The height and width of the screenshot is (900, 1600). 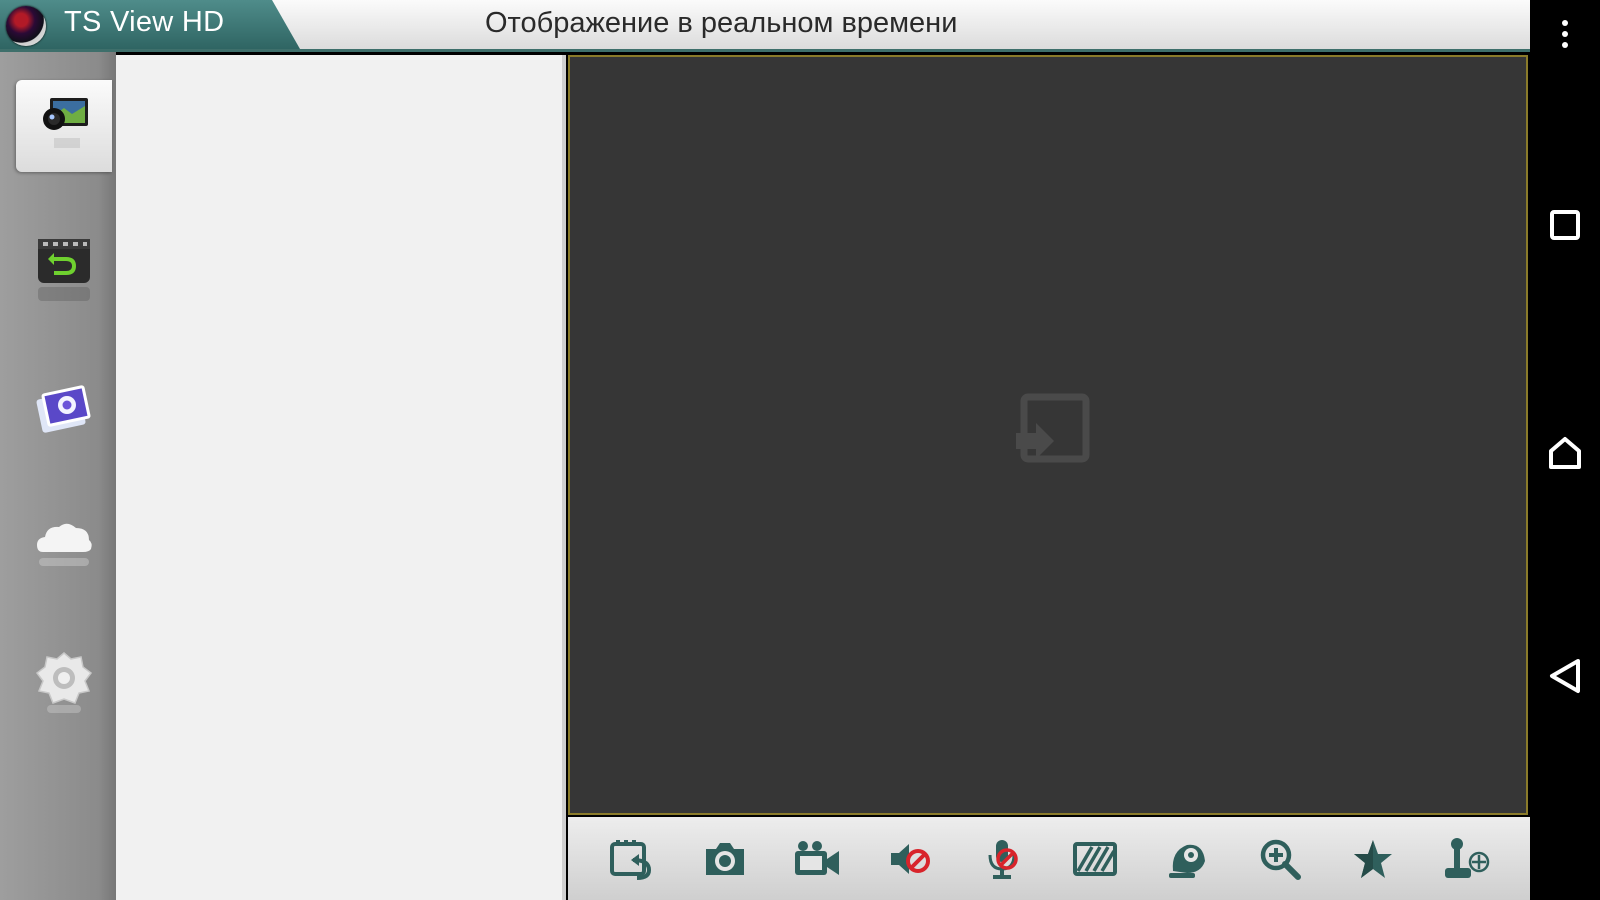 I want to click on back-icon, so click(x=1565, y=676).